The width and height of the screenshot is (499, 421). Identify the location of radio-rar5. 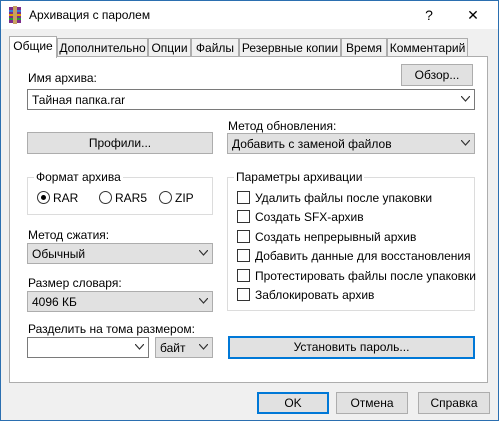
(105, 197).